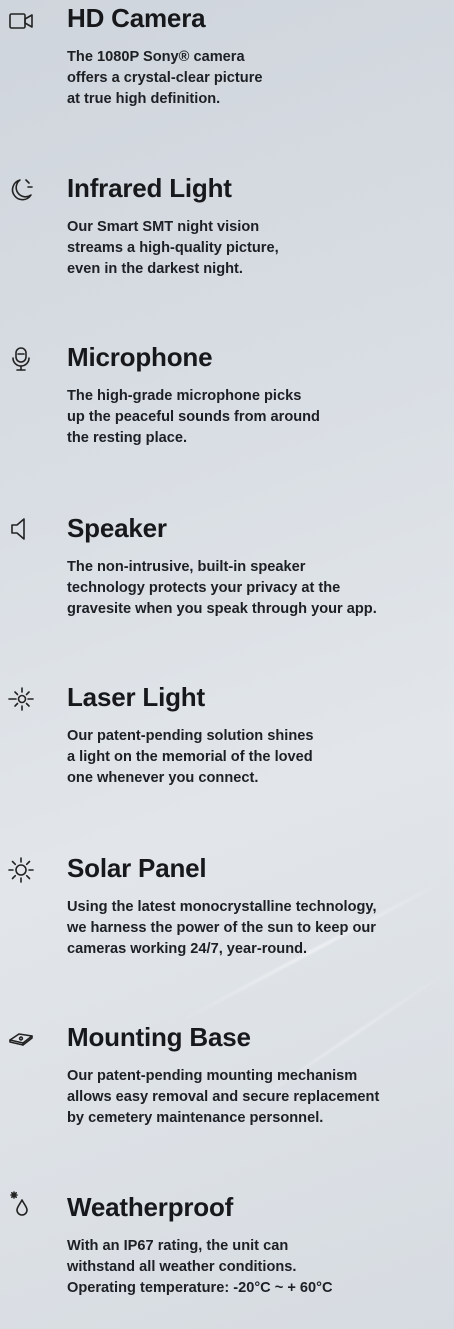  I want to click on sun-icon, so click(21, 870).